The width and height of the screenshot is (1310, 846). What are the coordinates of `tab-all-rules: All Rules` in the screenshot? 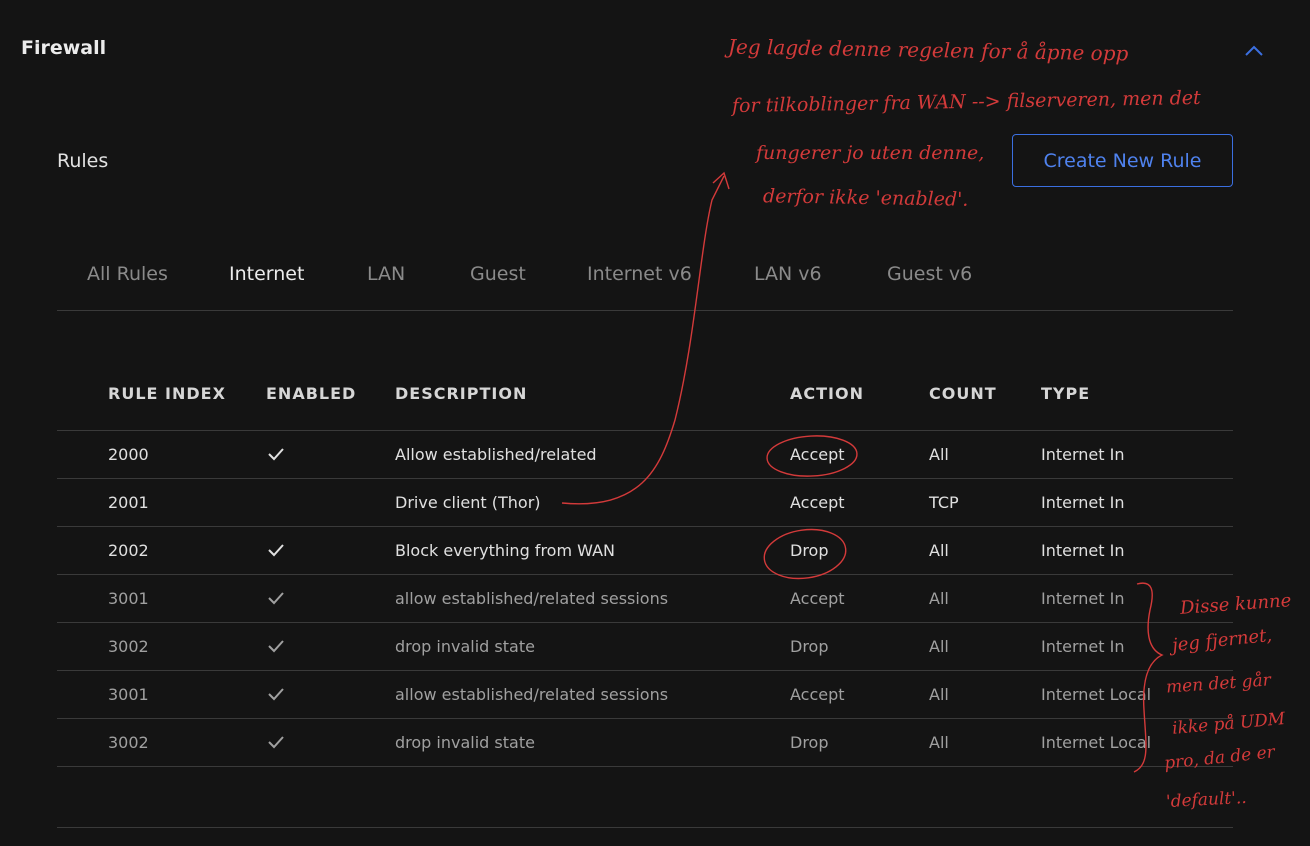 It's located at (127, 274).